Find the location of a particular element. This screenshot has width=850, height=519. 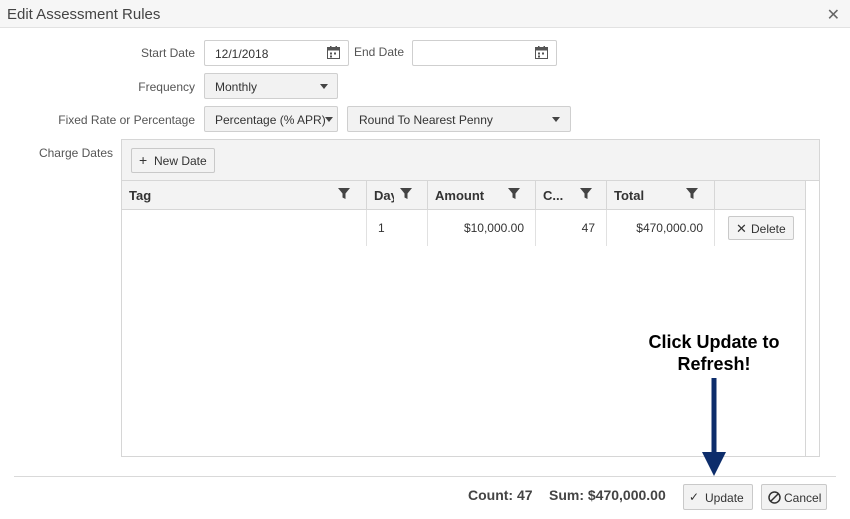

grid-scrollbar is located at coordinates (812, 318).